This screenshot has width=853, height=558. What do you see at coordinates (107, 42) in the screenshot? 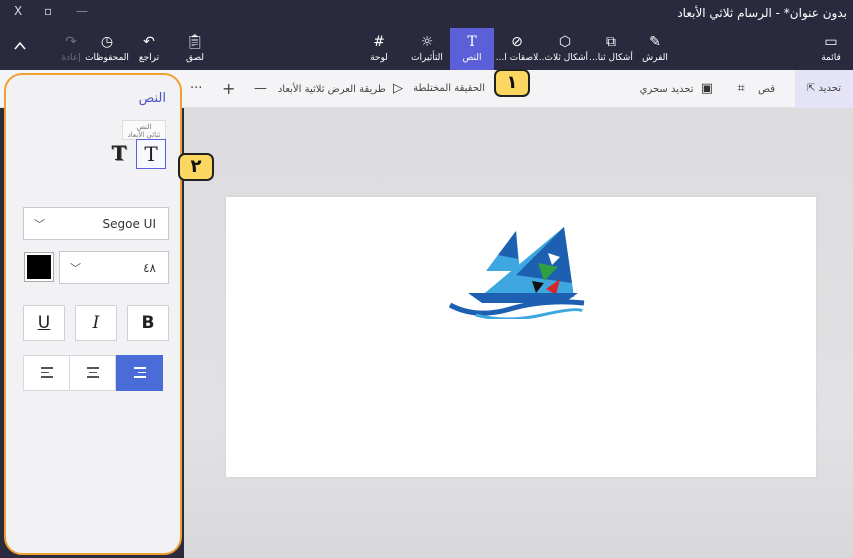
I see `history-icon: ◷` at bounding box center [107, 42].